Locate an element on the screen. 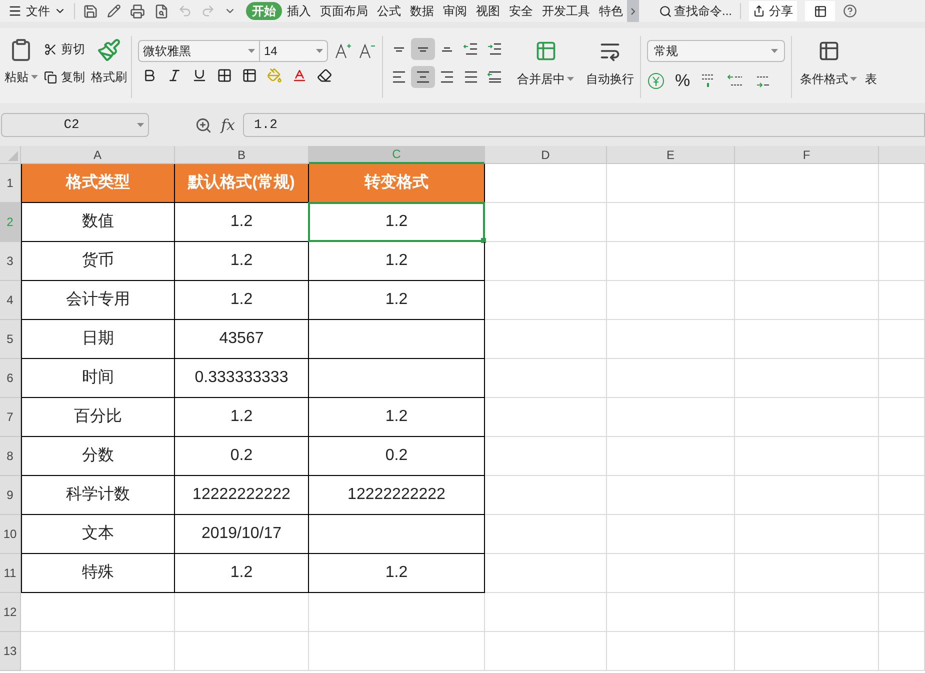 The width and height of the screenshot is (925, 673). align-center-icon is located at coordinates (423, 77).